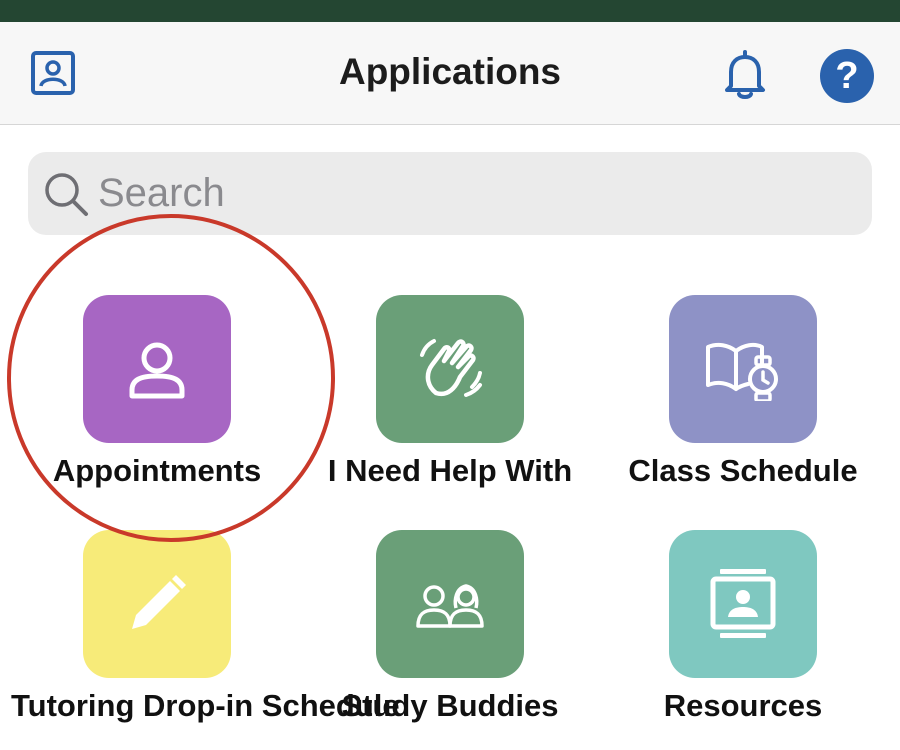 The image size is (900, 750). What do you see at coordinates (161, 193) in the screenshot?
I see `search-placeholder: Search` at bounding box center [161, 193].